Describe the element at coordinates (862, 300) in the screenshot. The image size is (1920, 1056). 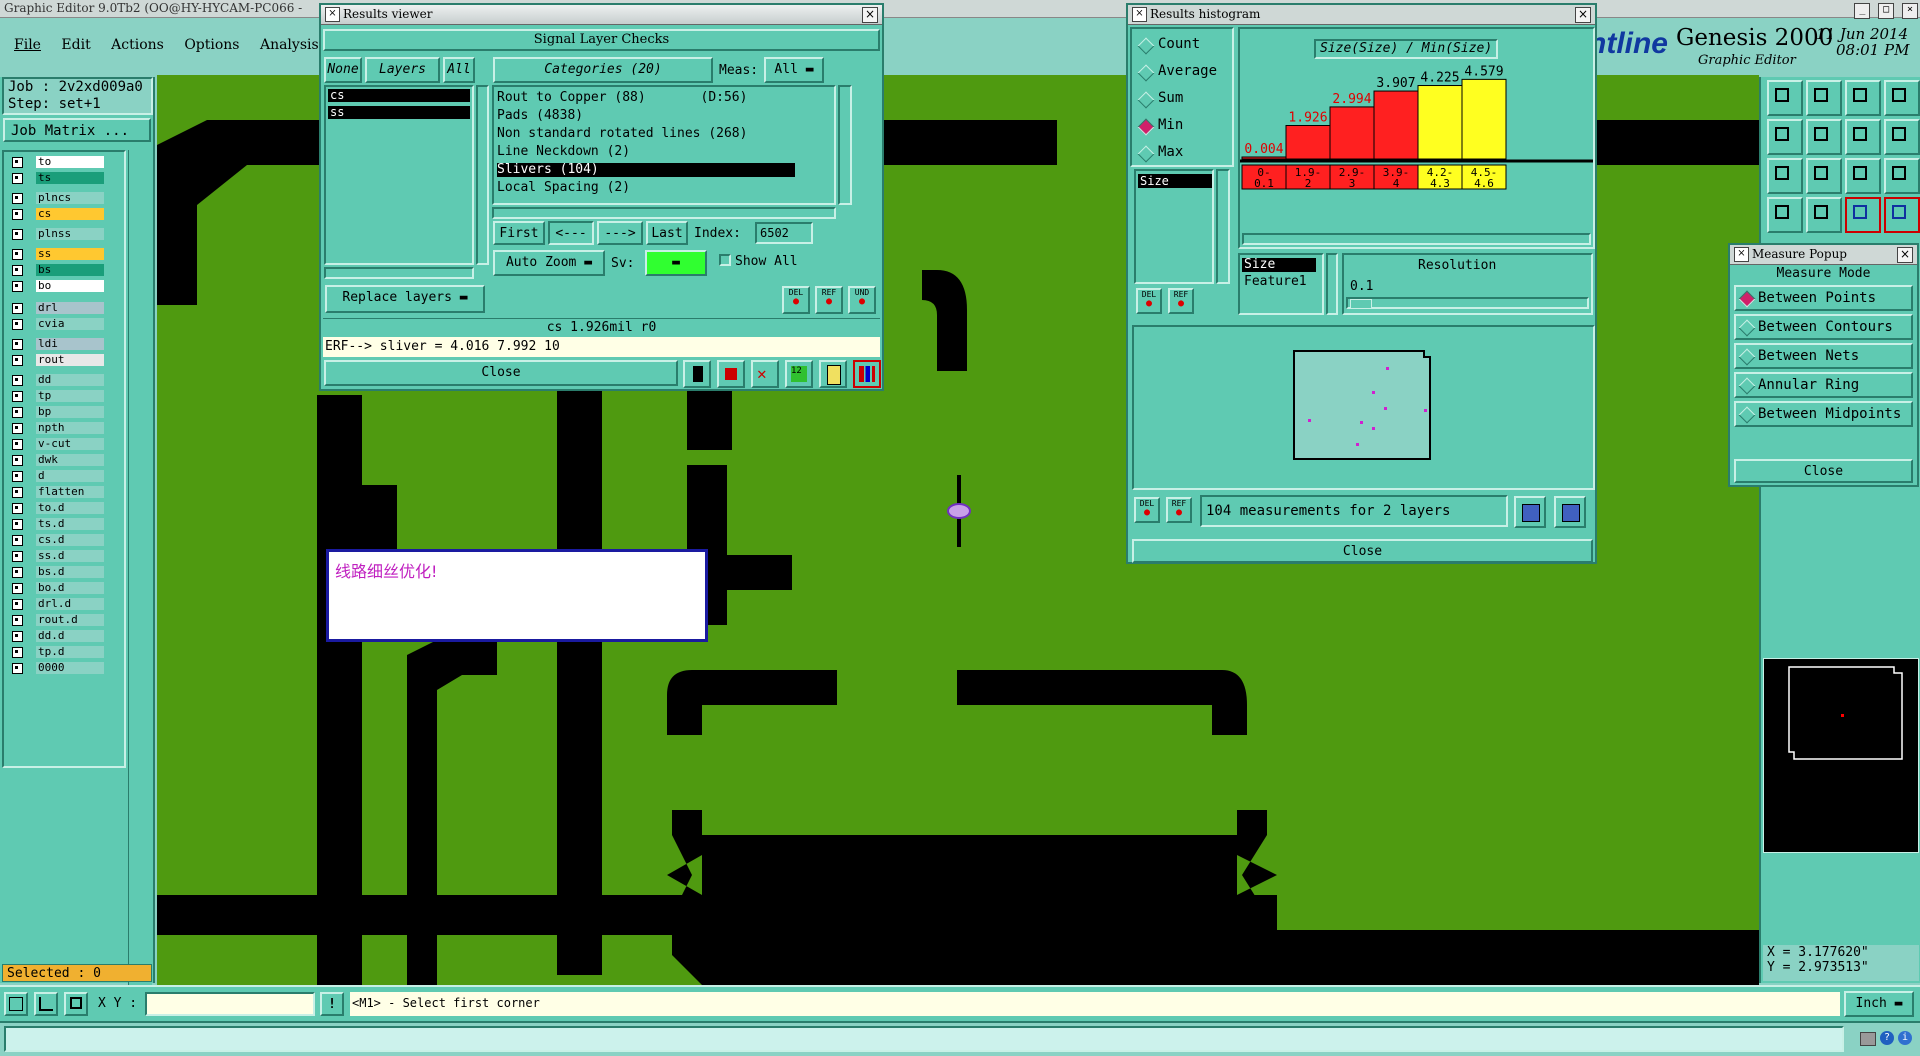
I see `rv-und-button: UND ●` at that location.